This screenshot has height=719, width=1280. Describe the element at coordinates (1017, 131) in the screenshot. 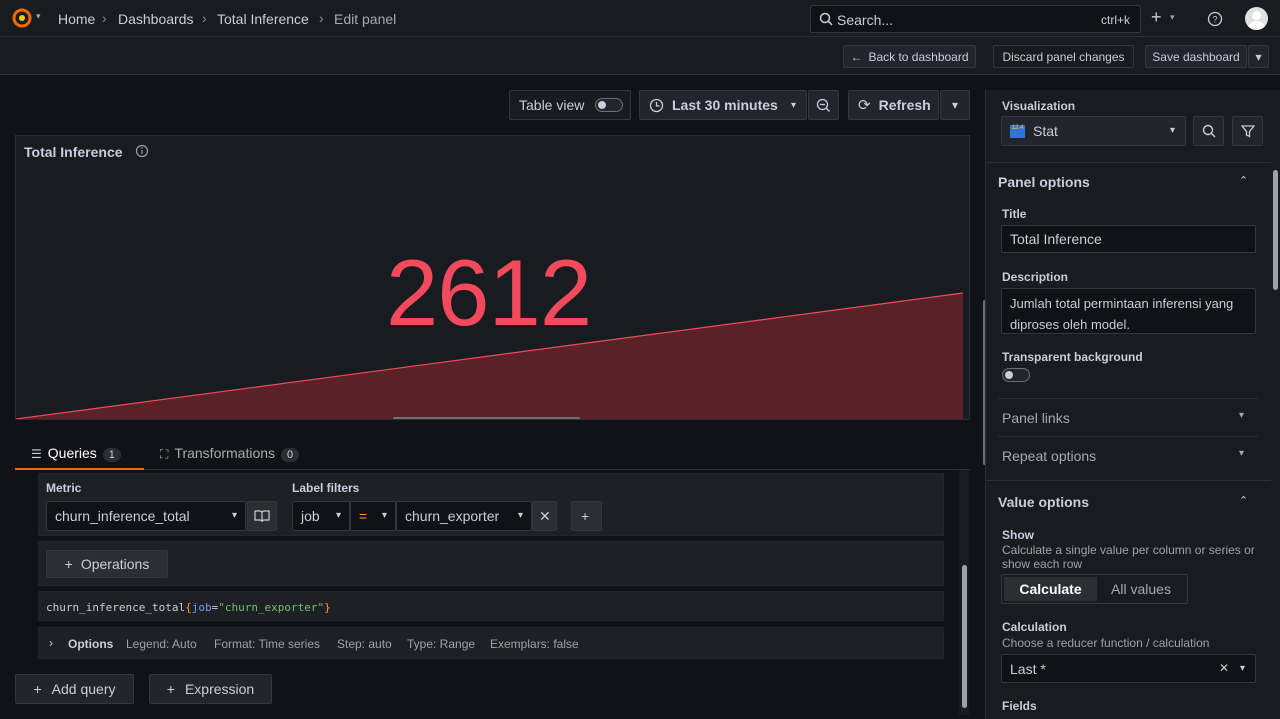

I see `stat-viz-icon: 12.4` at that location.